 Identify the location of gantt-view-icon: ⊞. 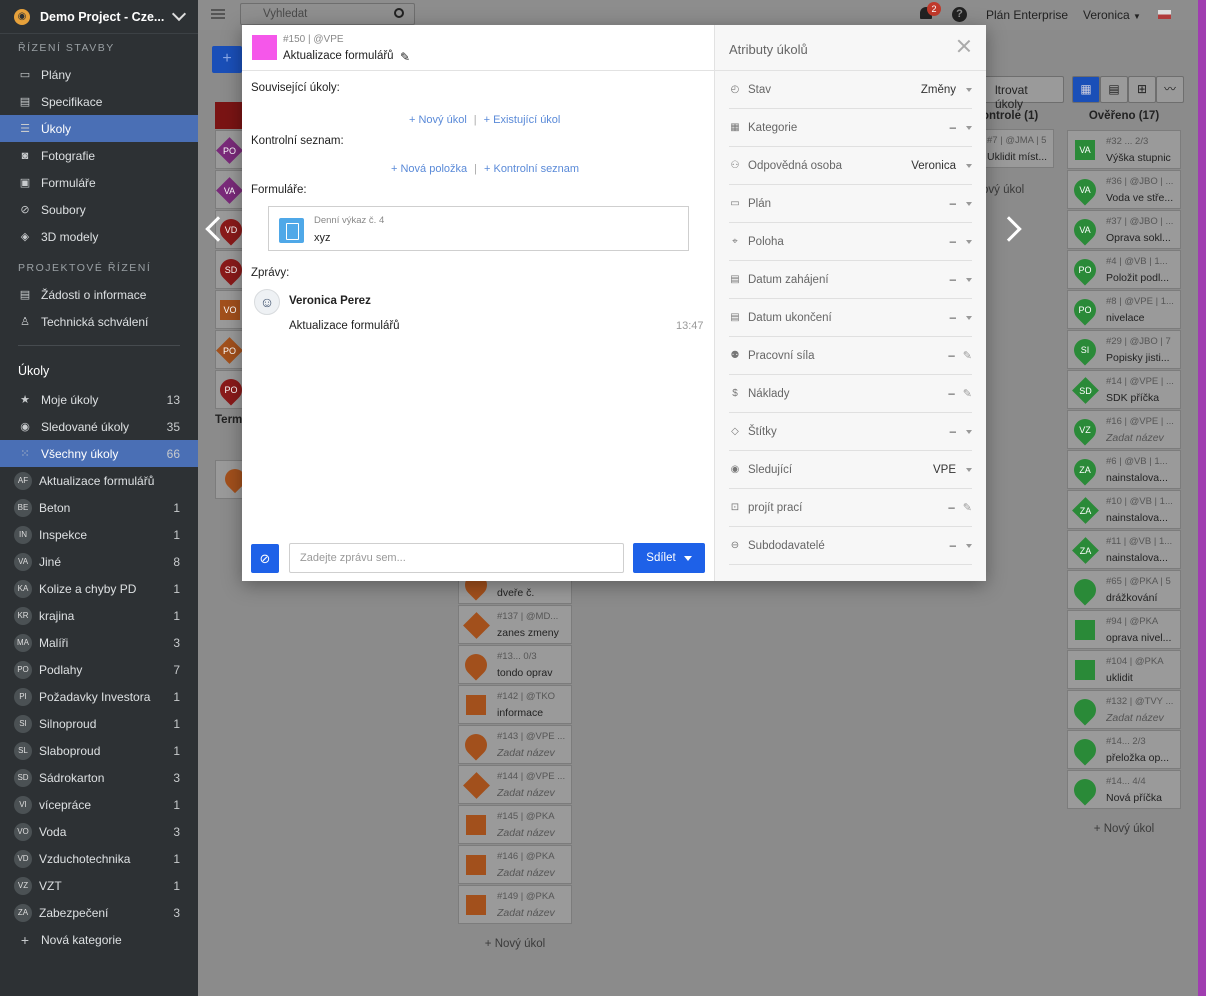
(1142, 89).